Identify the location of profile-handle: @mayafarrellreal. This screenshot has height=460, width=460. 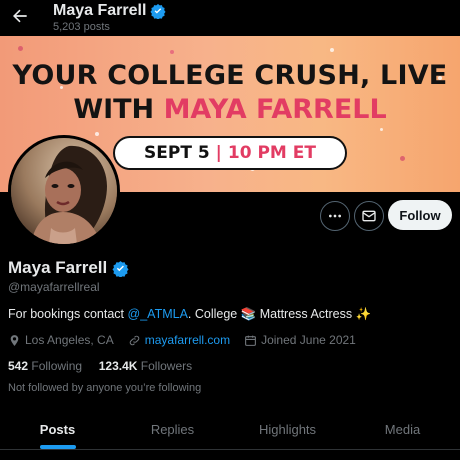
(54, 287).